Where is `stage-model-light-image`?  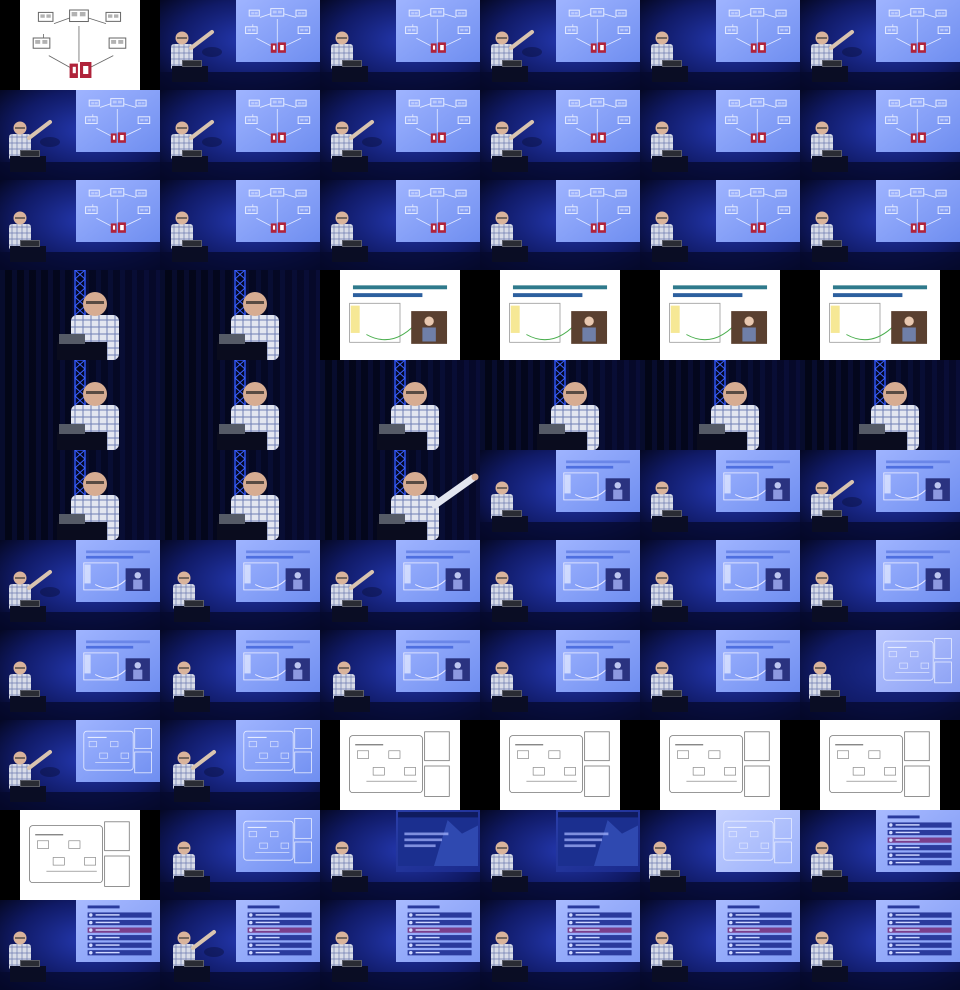
stage-model-light-image is located at coordinates (720, 855).